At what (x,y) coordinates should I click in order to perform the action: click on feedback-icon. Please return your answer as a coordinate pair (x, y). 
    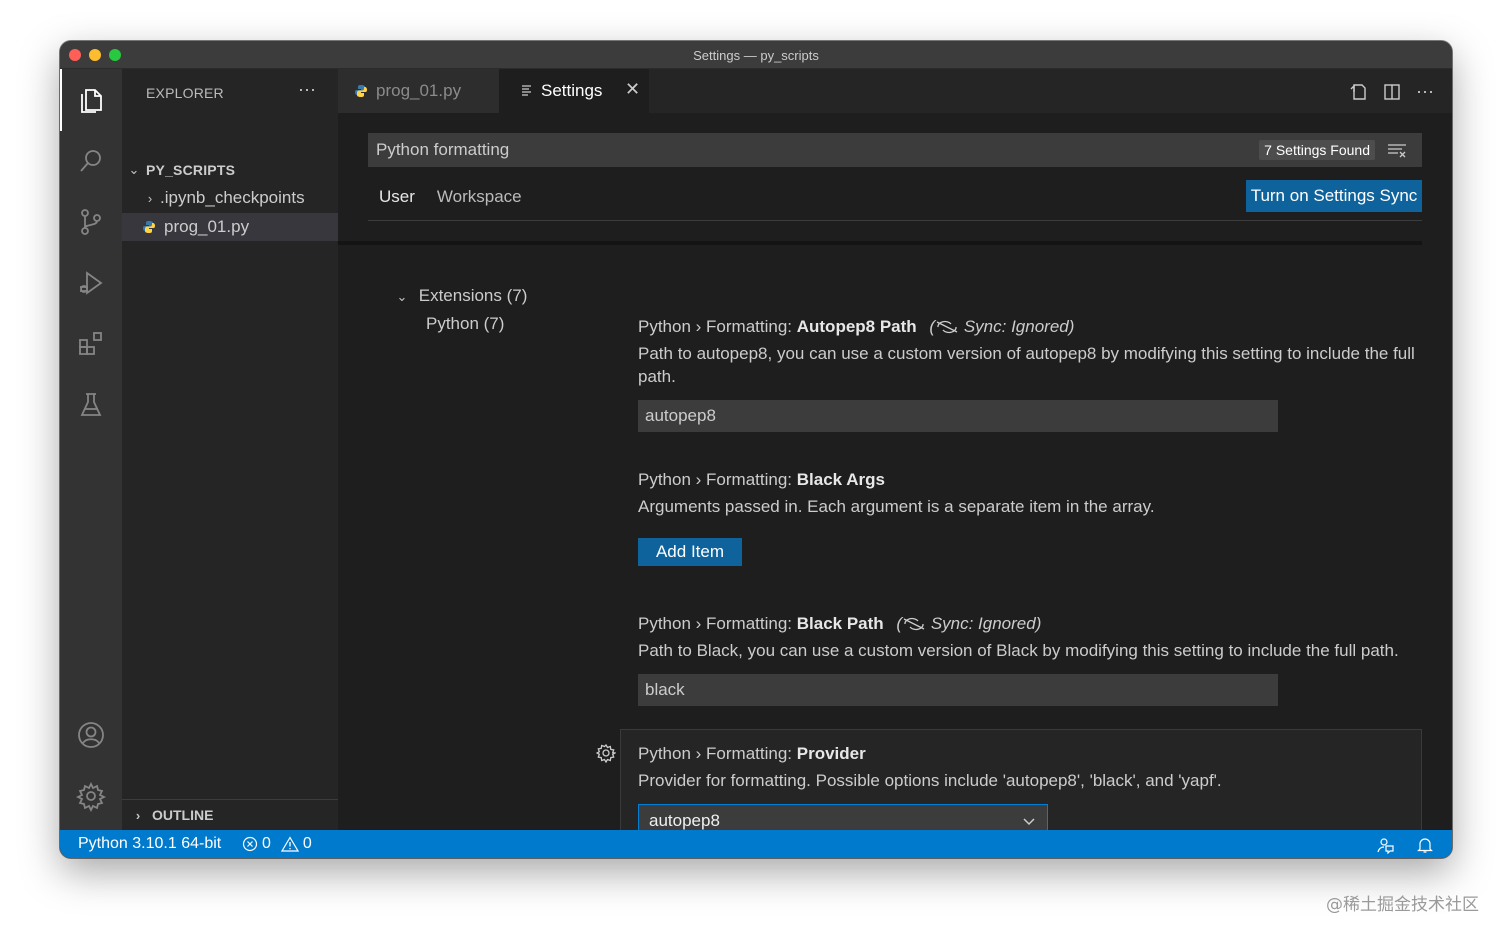
    Looking at the image, I should click on (1385, 845).